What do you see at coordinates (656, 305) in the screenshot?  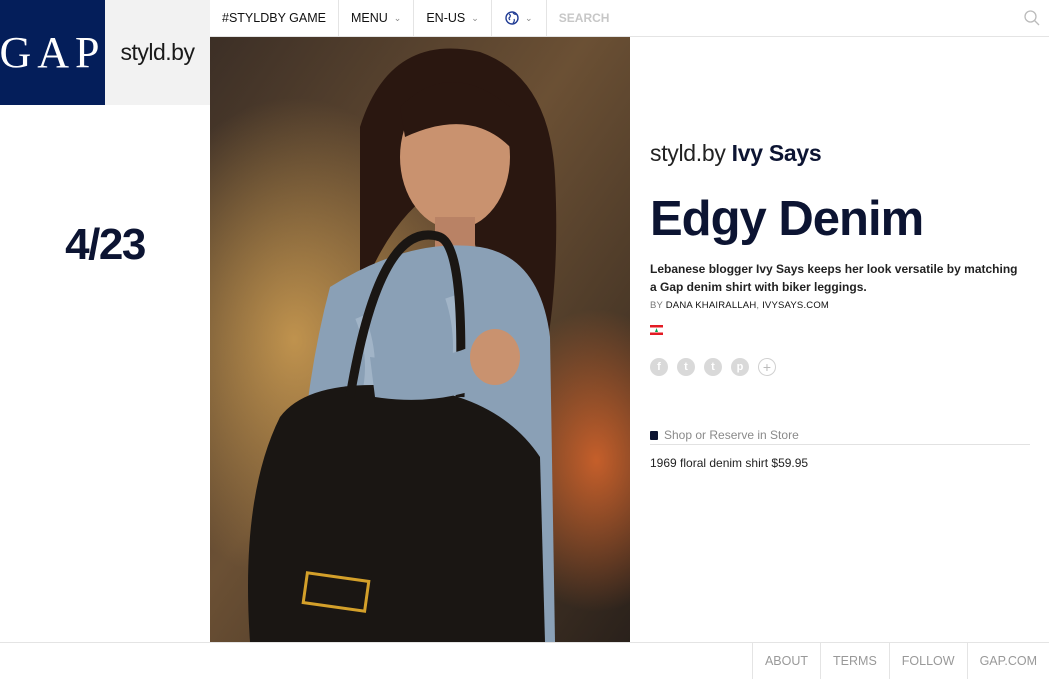 I see `byline-label: BY` at bounding box center [656, 305].